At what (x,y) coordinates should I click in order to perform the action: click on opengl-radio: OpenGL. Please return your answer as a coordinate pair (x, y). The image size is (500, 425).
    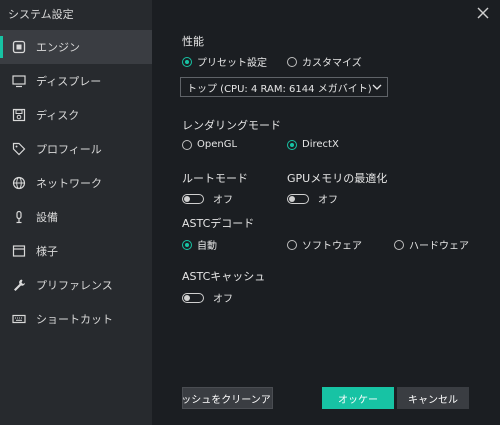
    Looking at the image, I should click on (209, 144).